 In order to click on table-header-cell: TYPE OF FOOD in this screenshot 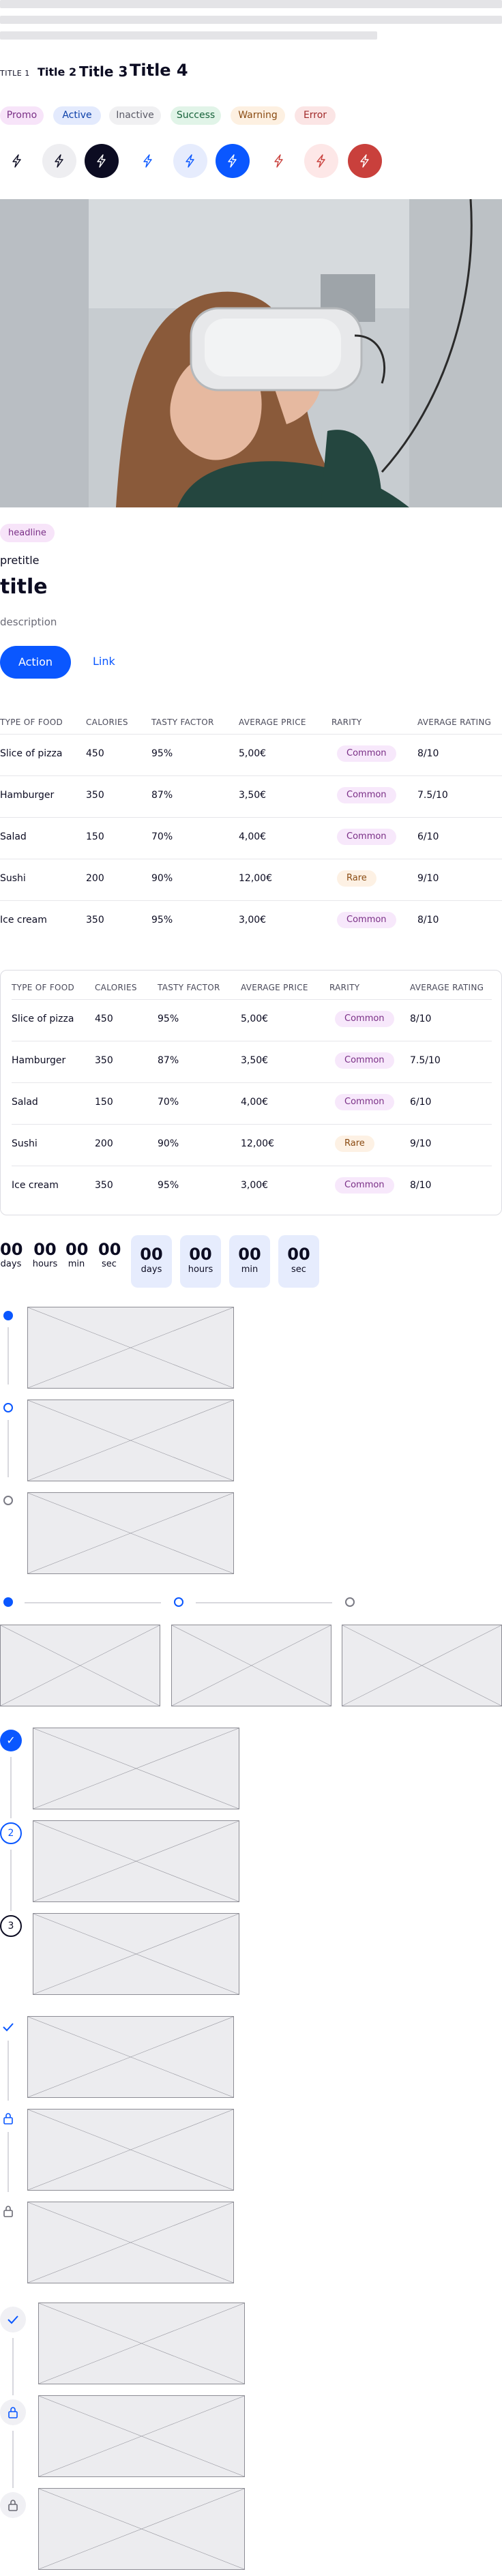, I will do `click(31, 722)`.